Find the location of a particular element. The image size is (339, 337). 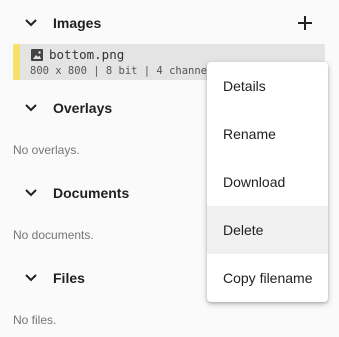

menu-item-rename: Rename is located at coordinates (267, 134).